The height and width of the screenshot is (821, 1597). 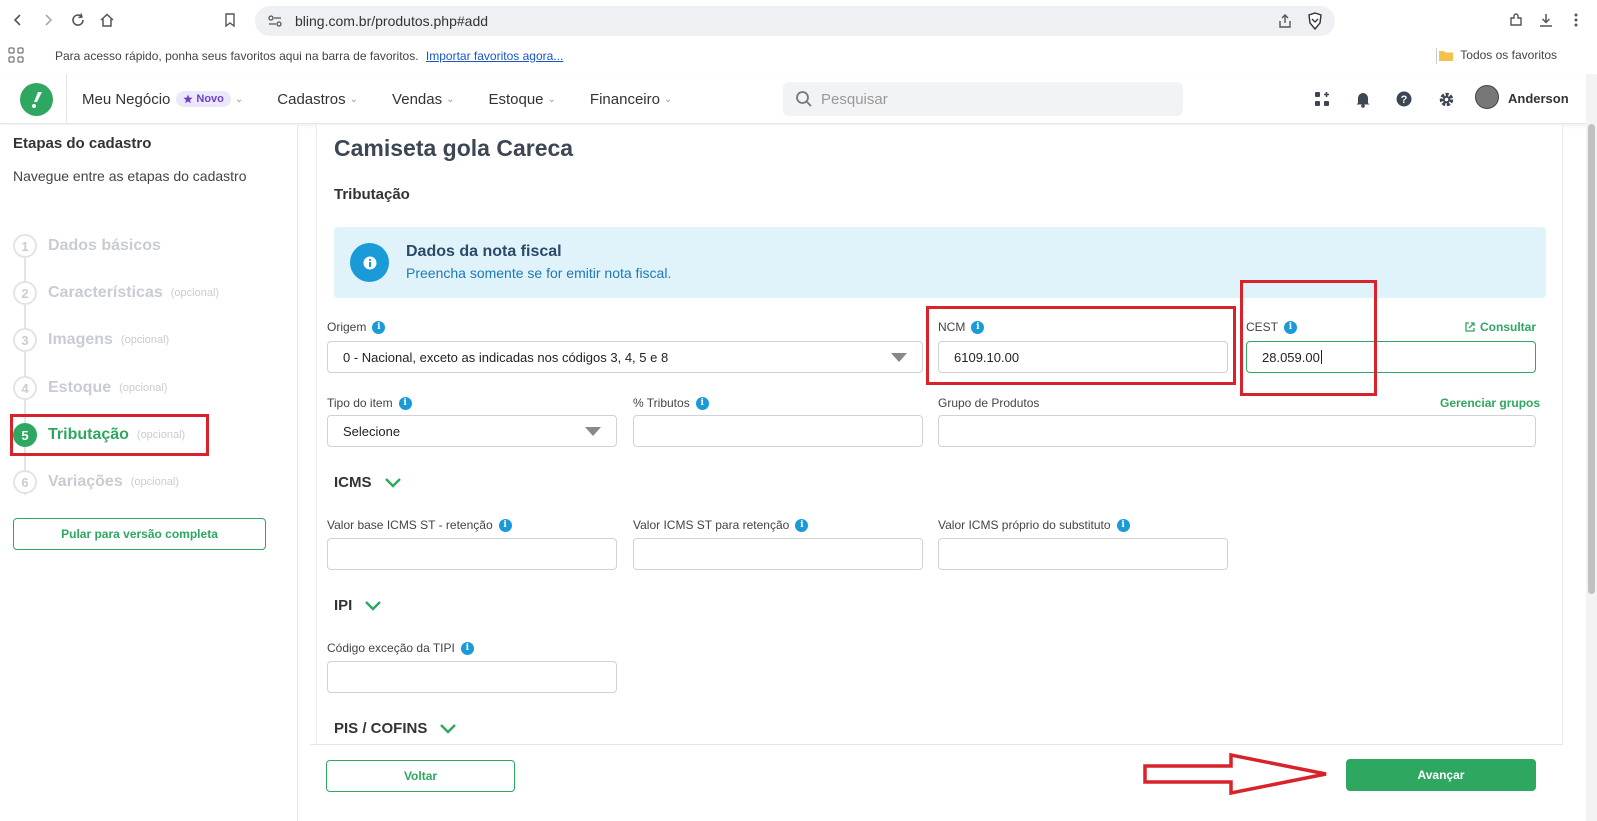 I want to click on form-footer: Voltar Avançar, so click(x=936, y=782).